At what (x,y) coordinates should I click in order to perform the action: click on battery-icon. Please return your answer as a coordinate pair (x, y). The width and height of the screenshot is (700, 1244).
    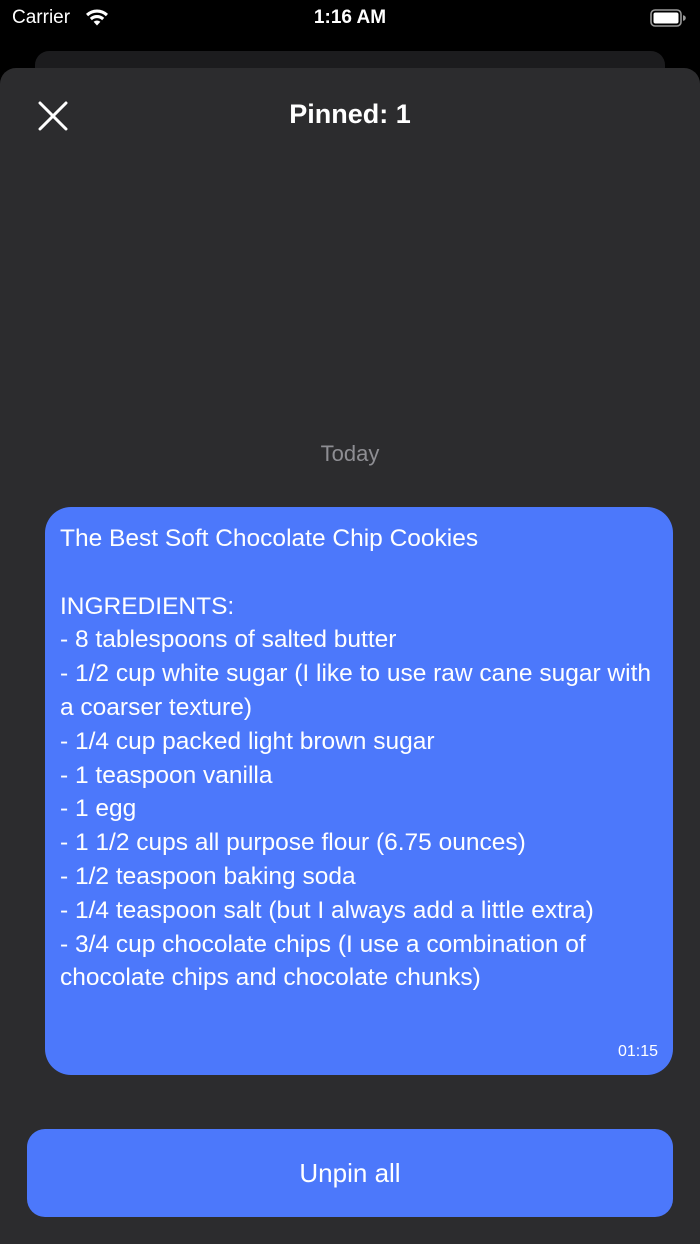
    Looking at the image, I should click on (668, 18).